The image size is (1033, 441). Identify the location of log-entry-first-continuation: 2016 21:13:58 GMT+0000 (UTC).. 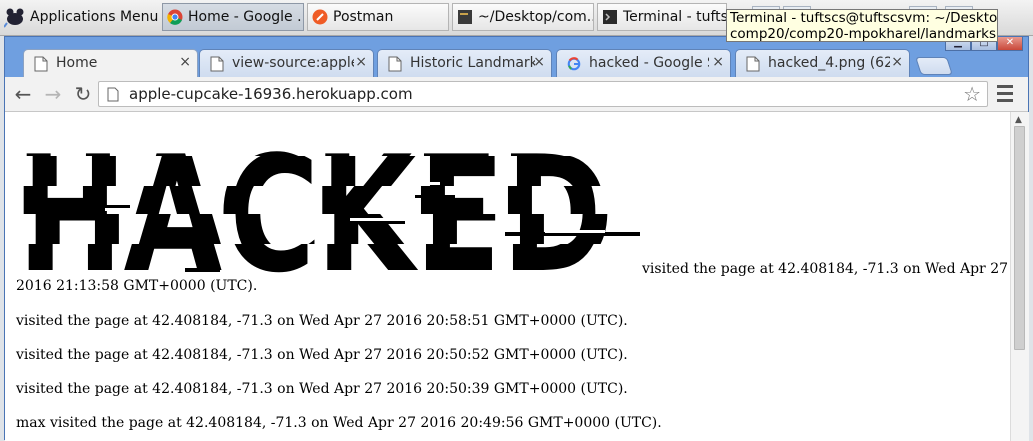
(137, 286).